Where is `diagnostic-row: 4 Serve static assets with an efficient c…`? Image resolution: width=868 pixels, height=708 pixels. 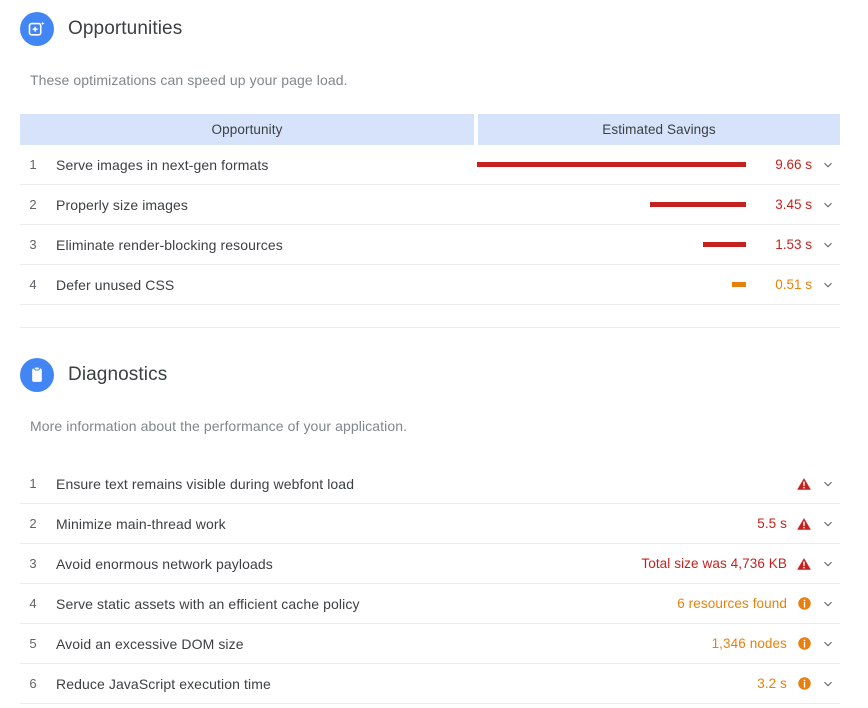 diagnostic-row: 4 Serve static assets with an efficient c… is located at coordinates (430, 604).